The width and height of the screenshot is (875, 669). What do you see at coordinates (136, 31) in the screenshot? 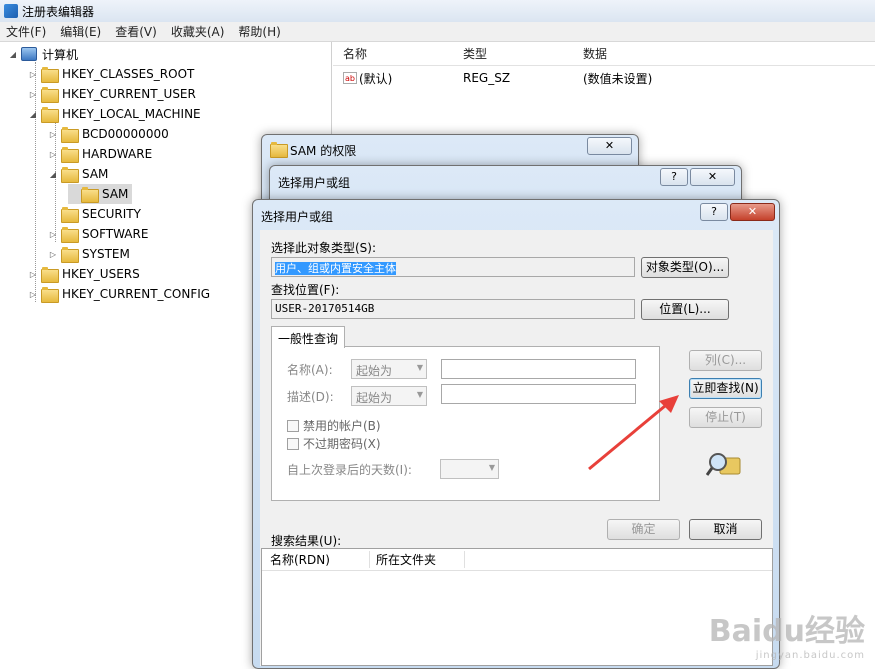
I see `menu-view: 查看(V)` at bounding box center [136, 31].